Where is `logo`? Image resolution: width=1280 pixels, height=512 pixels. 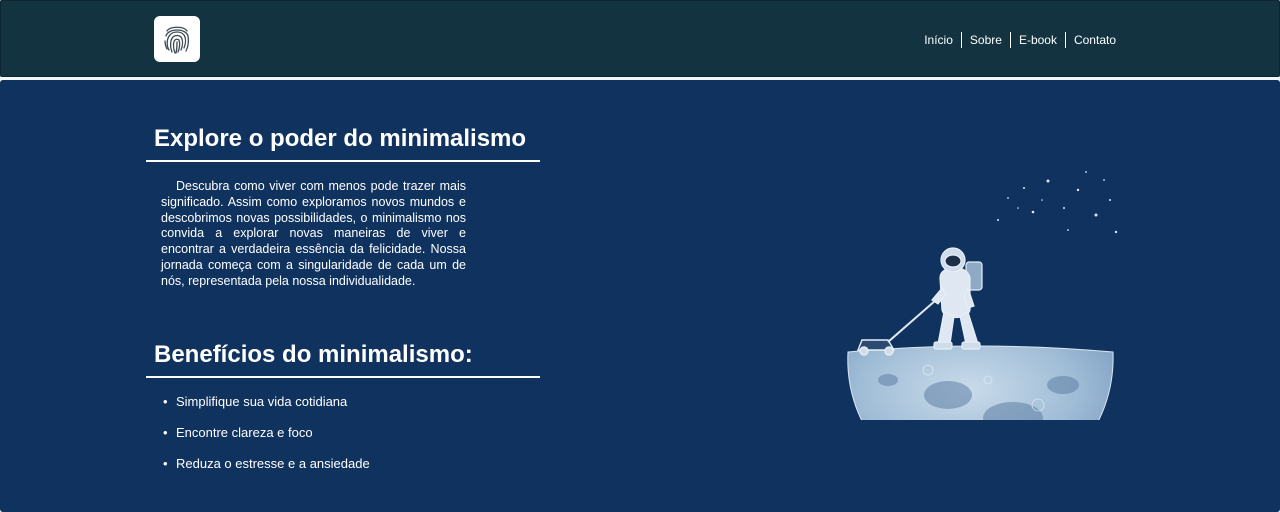 logo is located at coordinates (177, 39).